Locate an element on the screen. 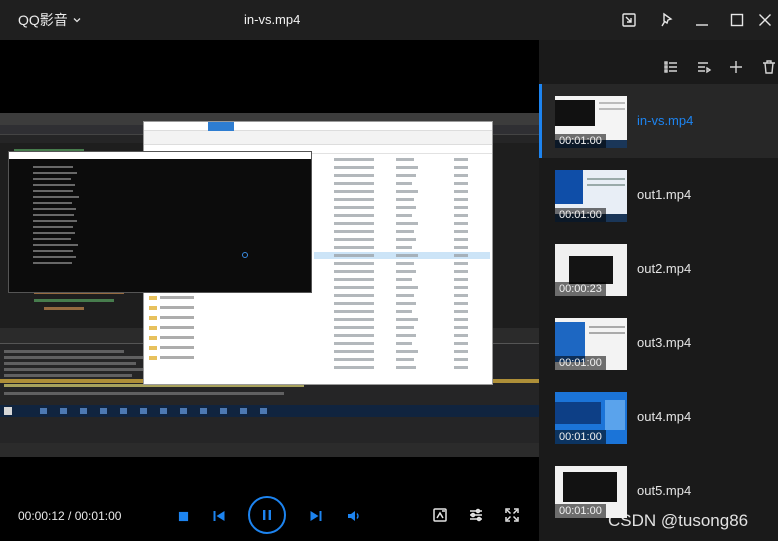 This screenshot has width=778, height=541. stop-icon is located at coordinates (183, 516).